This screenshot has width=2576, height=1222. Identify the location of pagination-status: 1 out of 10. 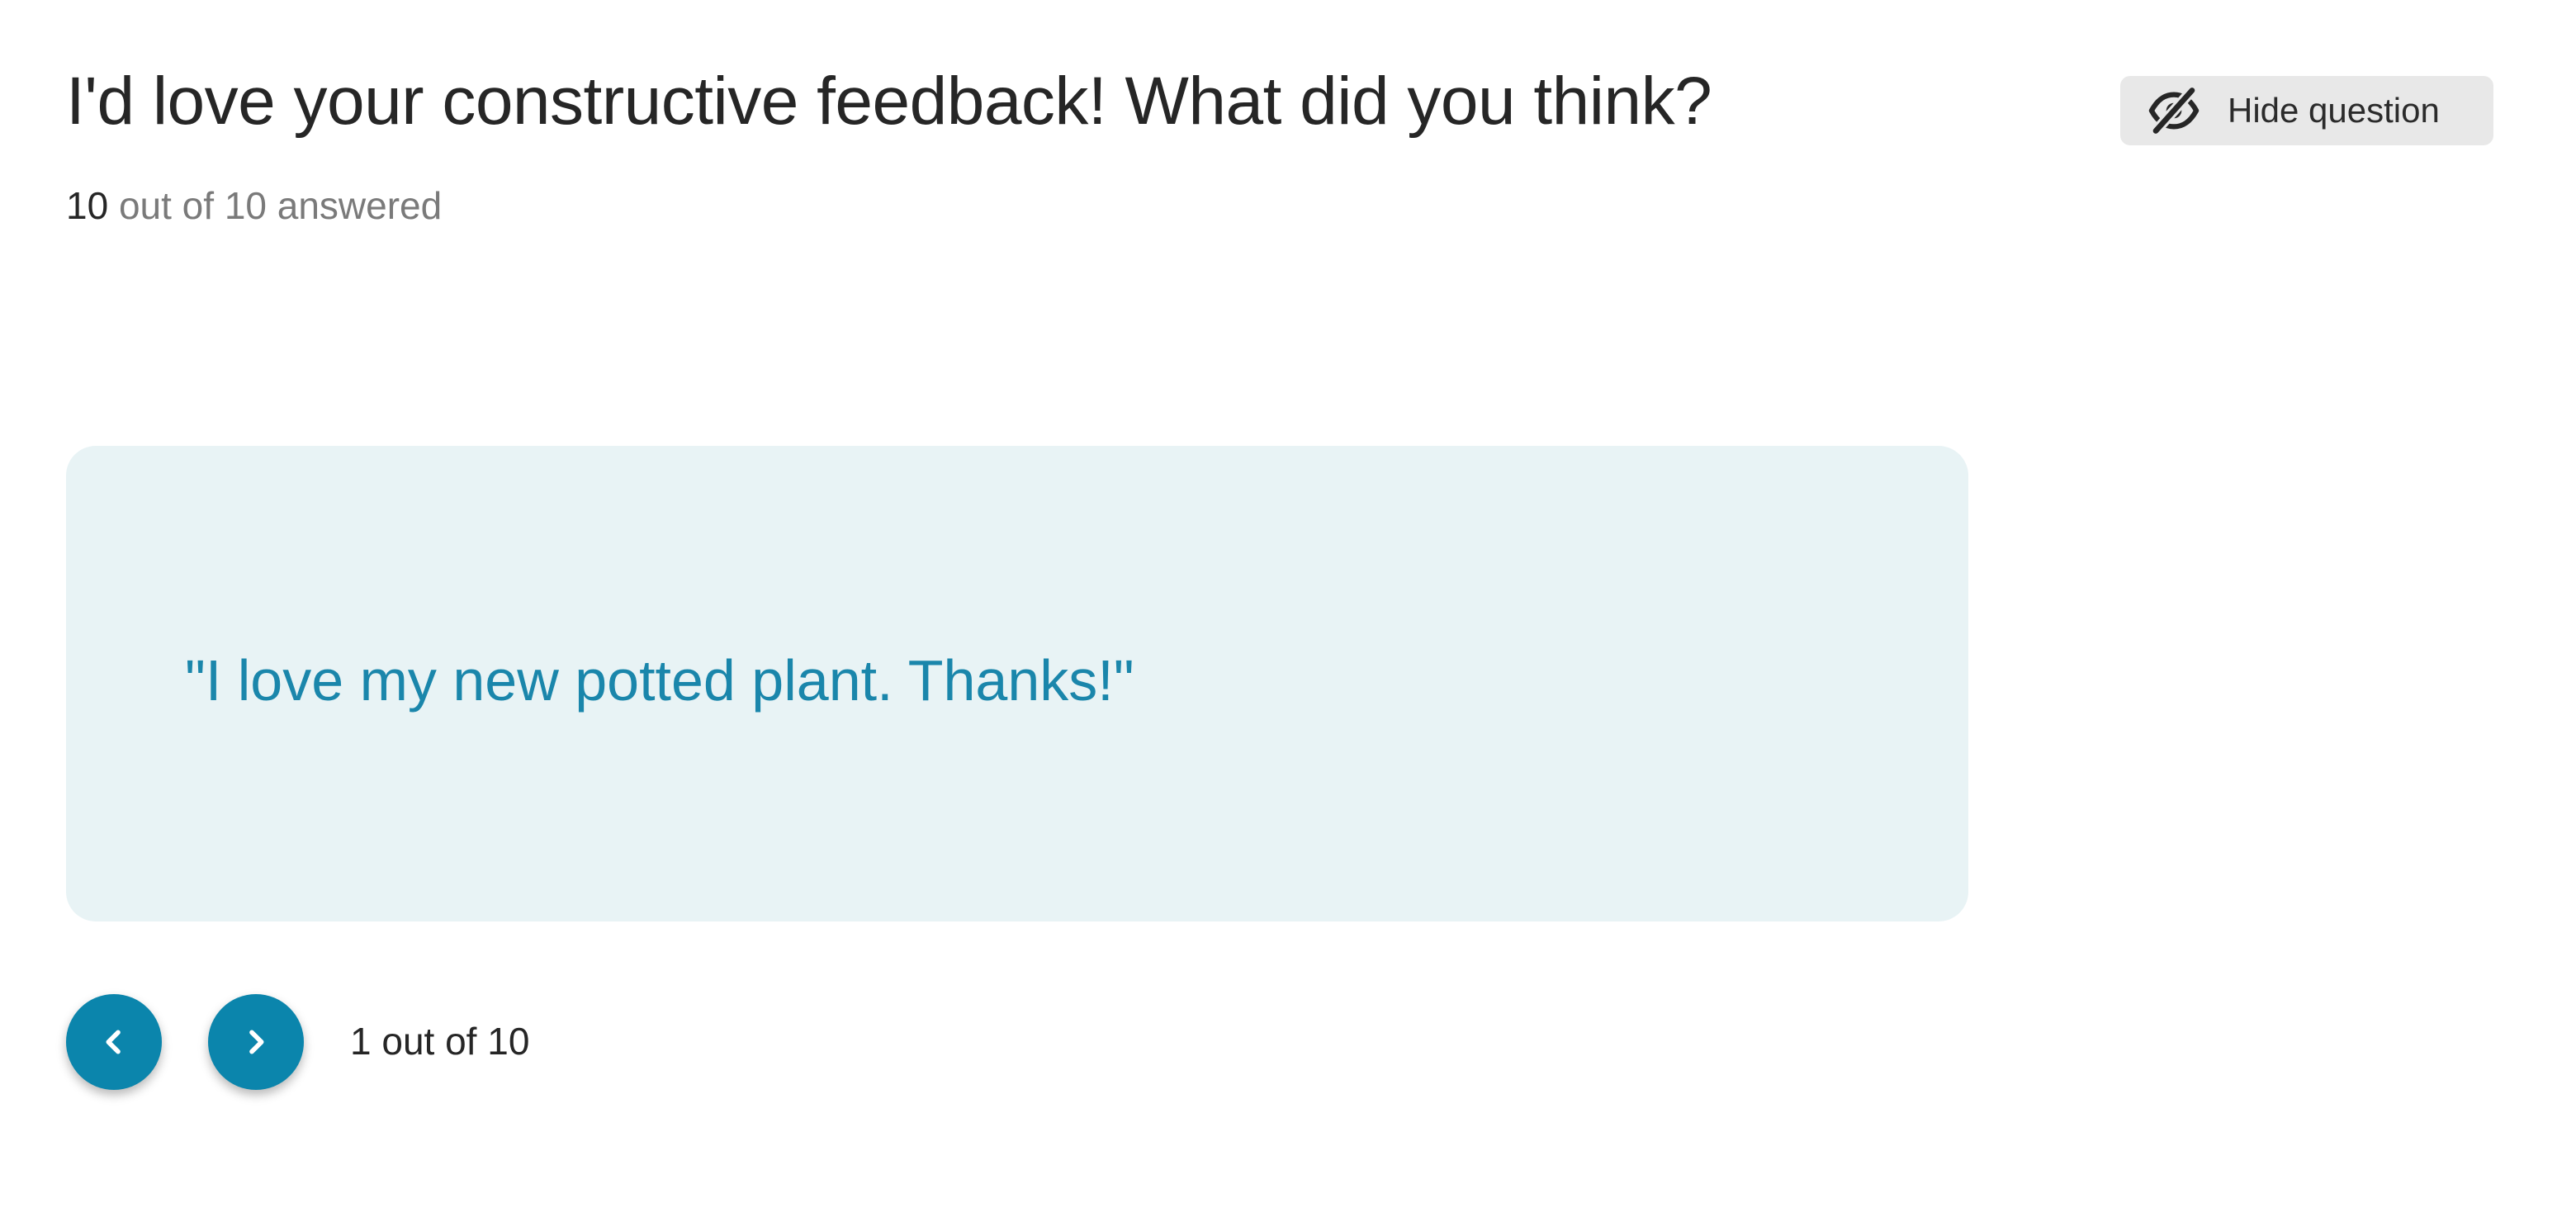
(440, 1041).